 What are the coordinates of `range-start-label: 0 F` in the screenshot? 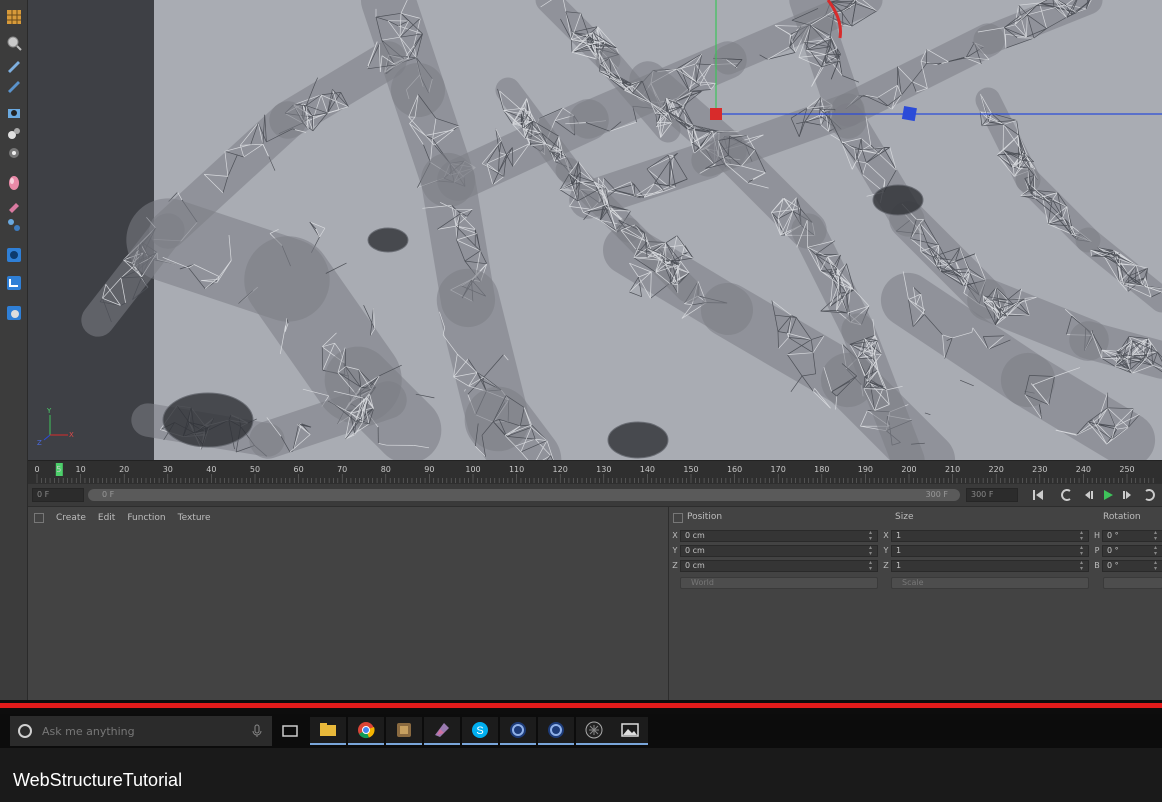 It's located at (108, 494).